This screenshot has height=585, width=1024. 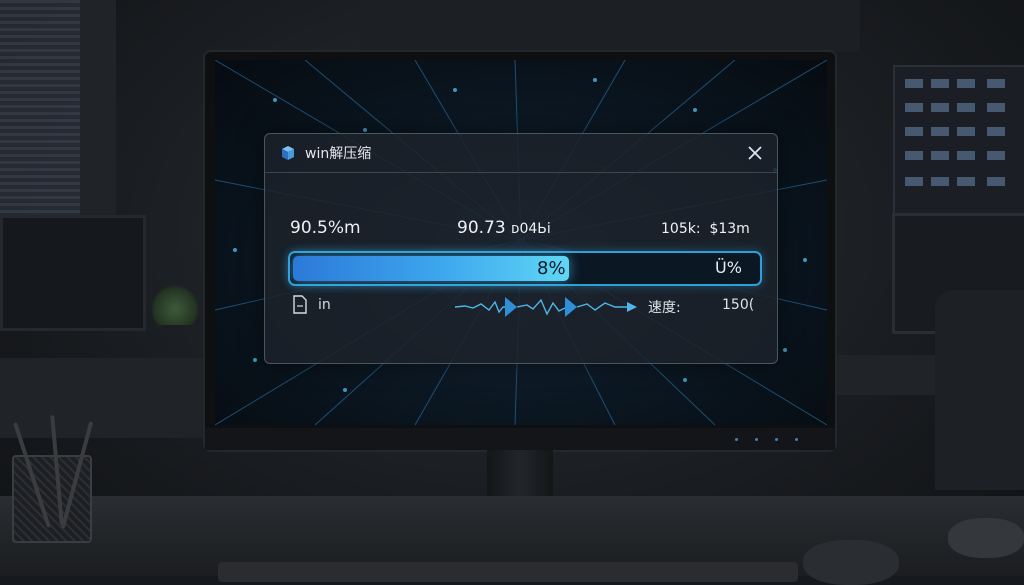 I want to click on close-button, so click(x=755, y=153).